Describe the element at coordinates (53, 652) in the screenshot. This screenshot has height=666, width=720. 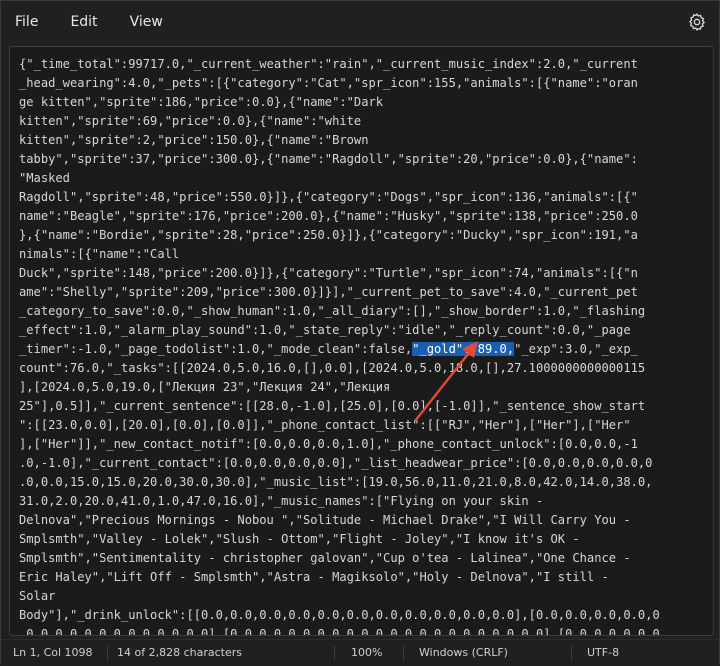
I see `cursor-position: Ln 1, Col 1098` at that location.